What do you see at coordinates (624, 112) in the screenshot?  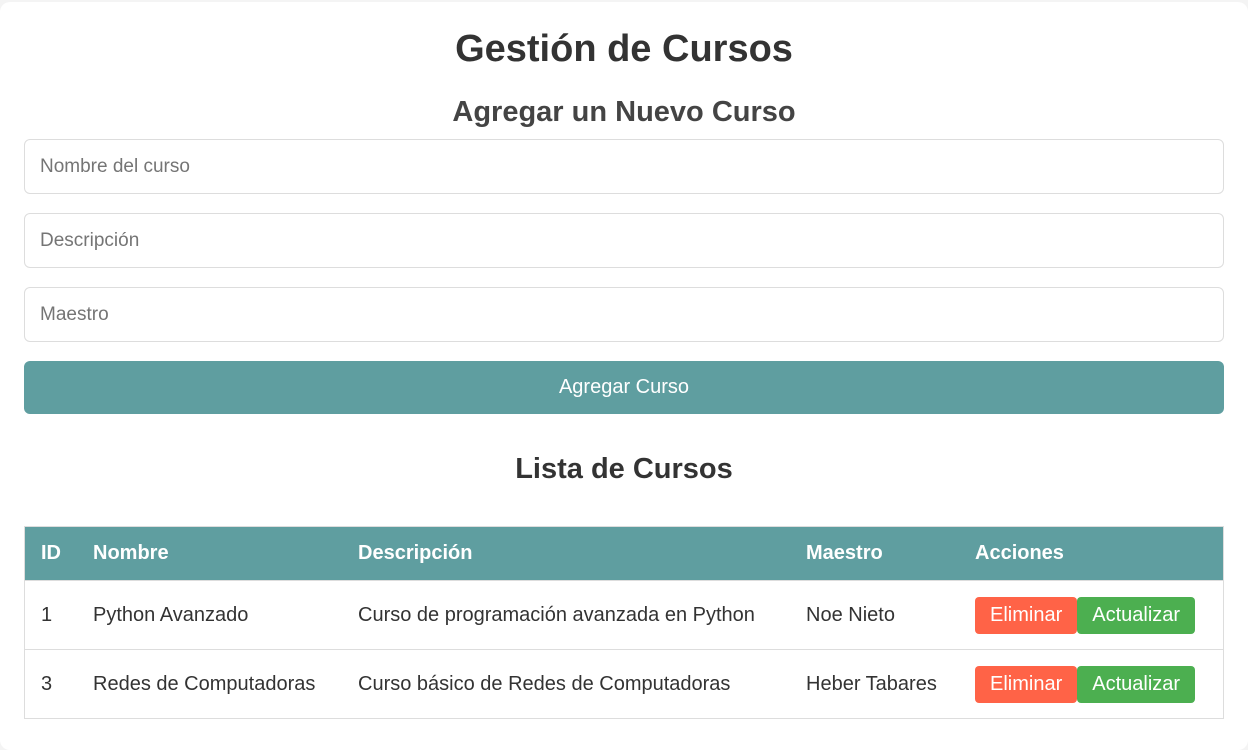 I see `form-title: Agregar un Nuevo Curso` at bounding box center [624, 112].